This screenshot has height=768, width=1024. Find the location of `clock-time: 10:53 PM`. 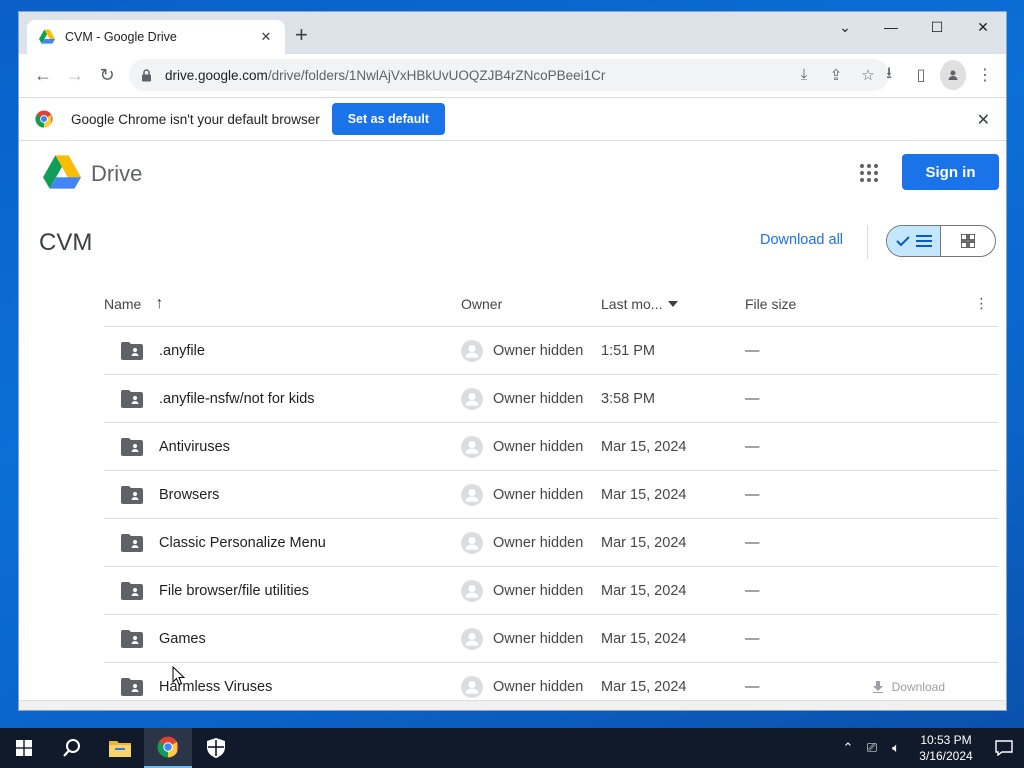

clock-time: 10:53 PM is located at coordinates (946, 740).